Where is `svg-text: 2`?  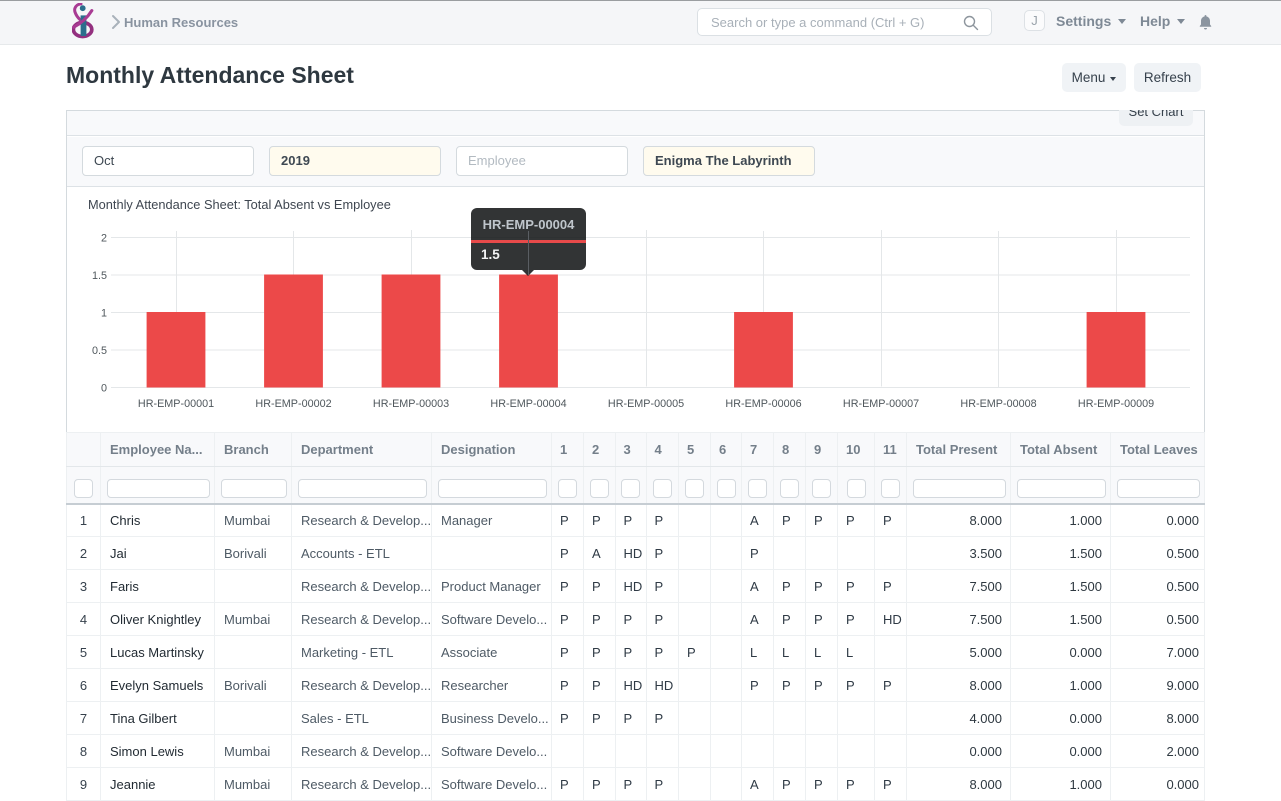
svg-text: 2 is located at coordinates (104, 238).